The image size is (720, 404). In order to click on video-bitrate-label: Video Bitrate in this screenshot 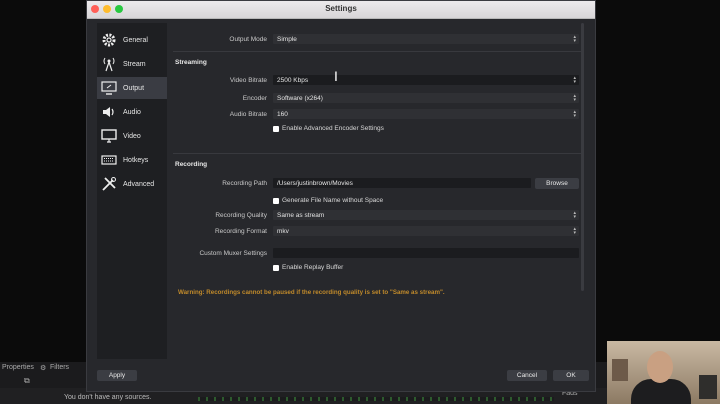, I will do `click(248, 80)`.